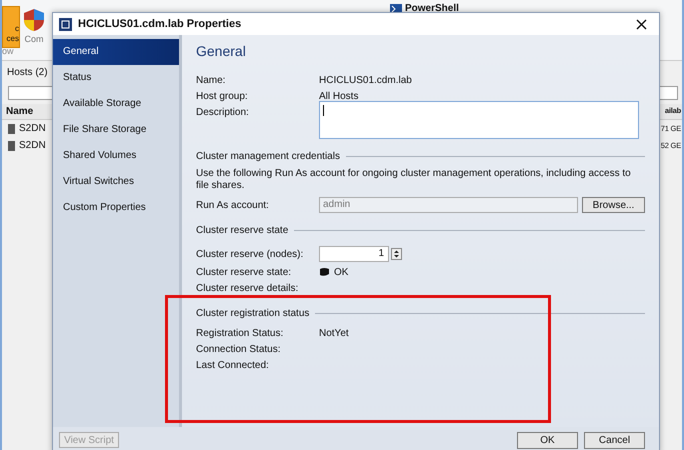  I want to click on ribbon-label: PowerShell, so click(432, 8).